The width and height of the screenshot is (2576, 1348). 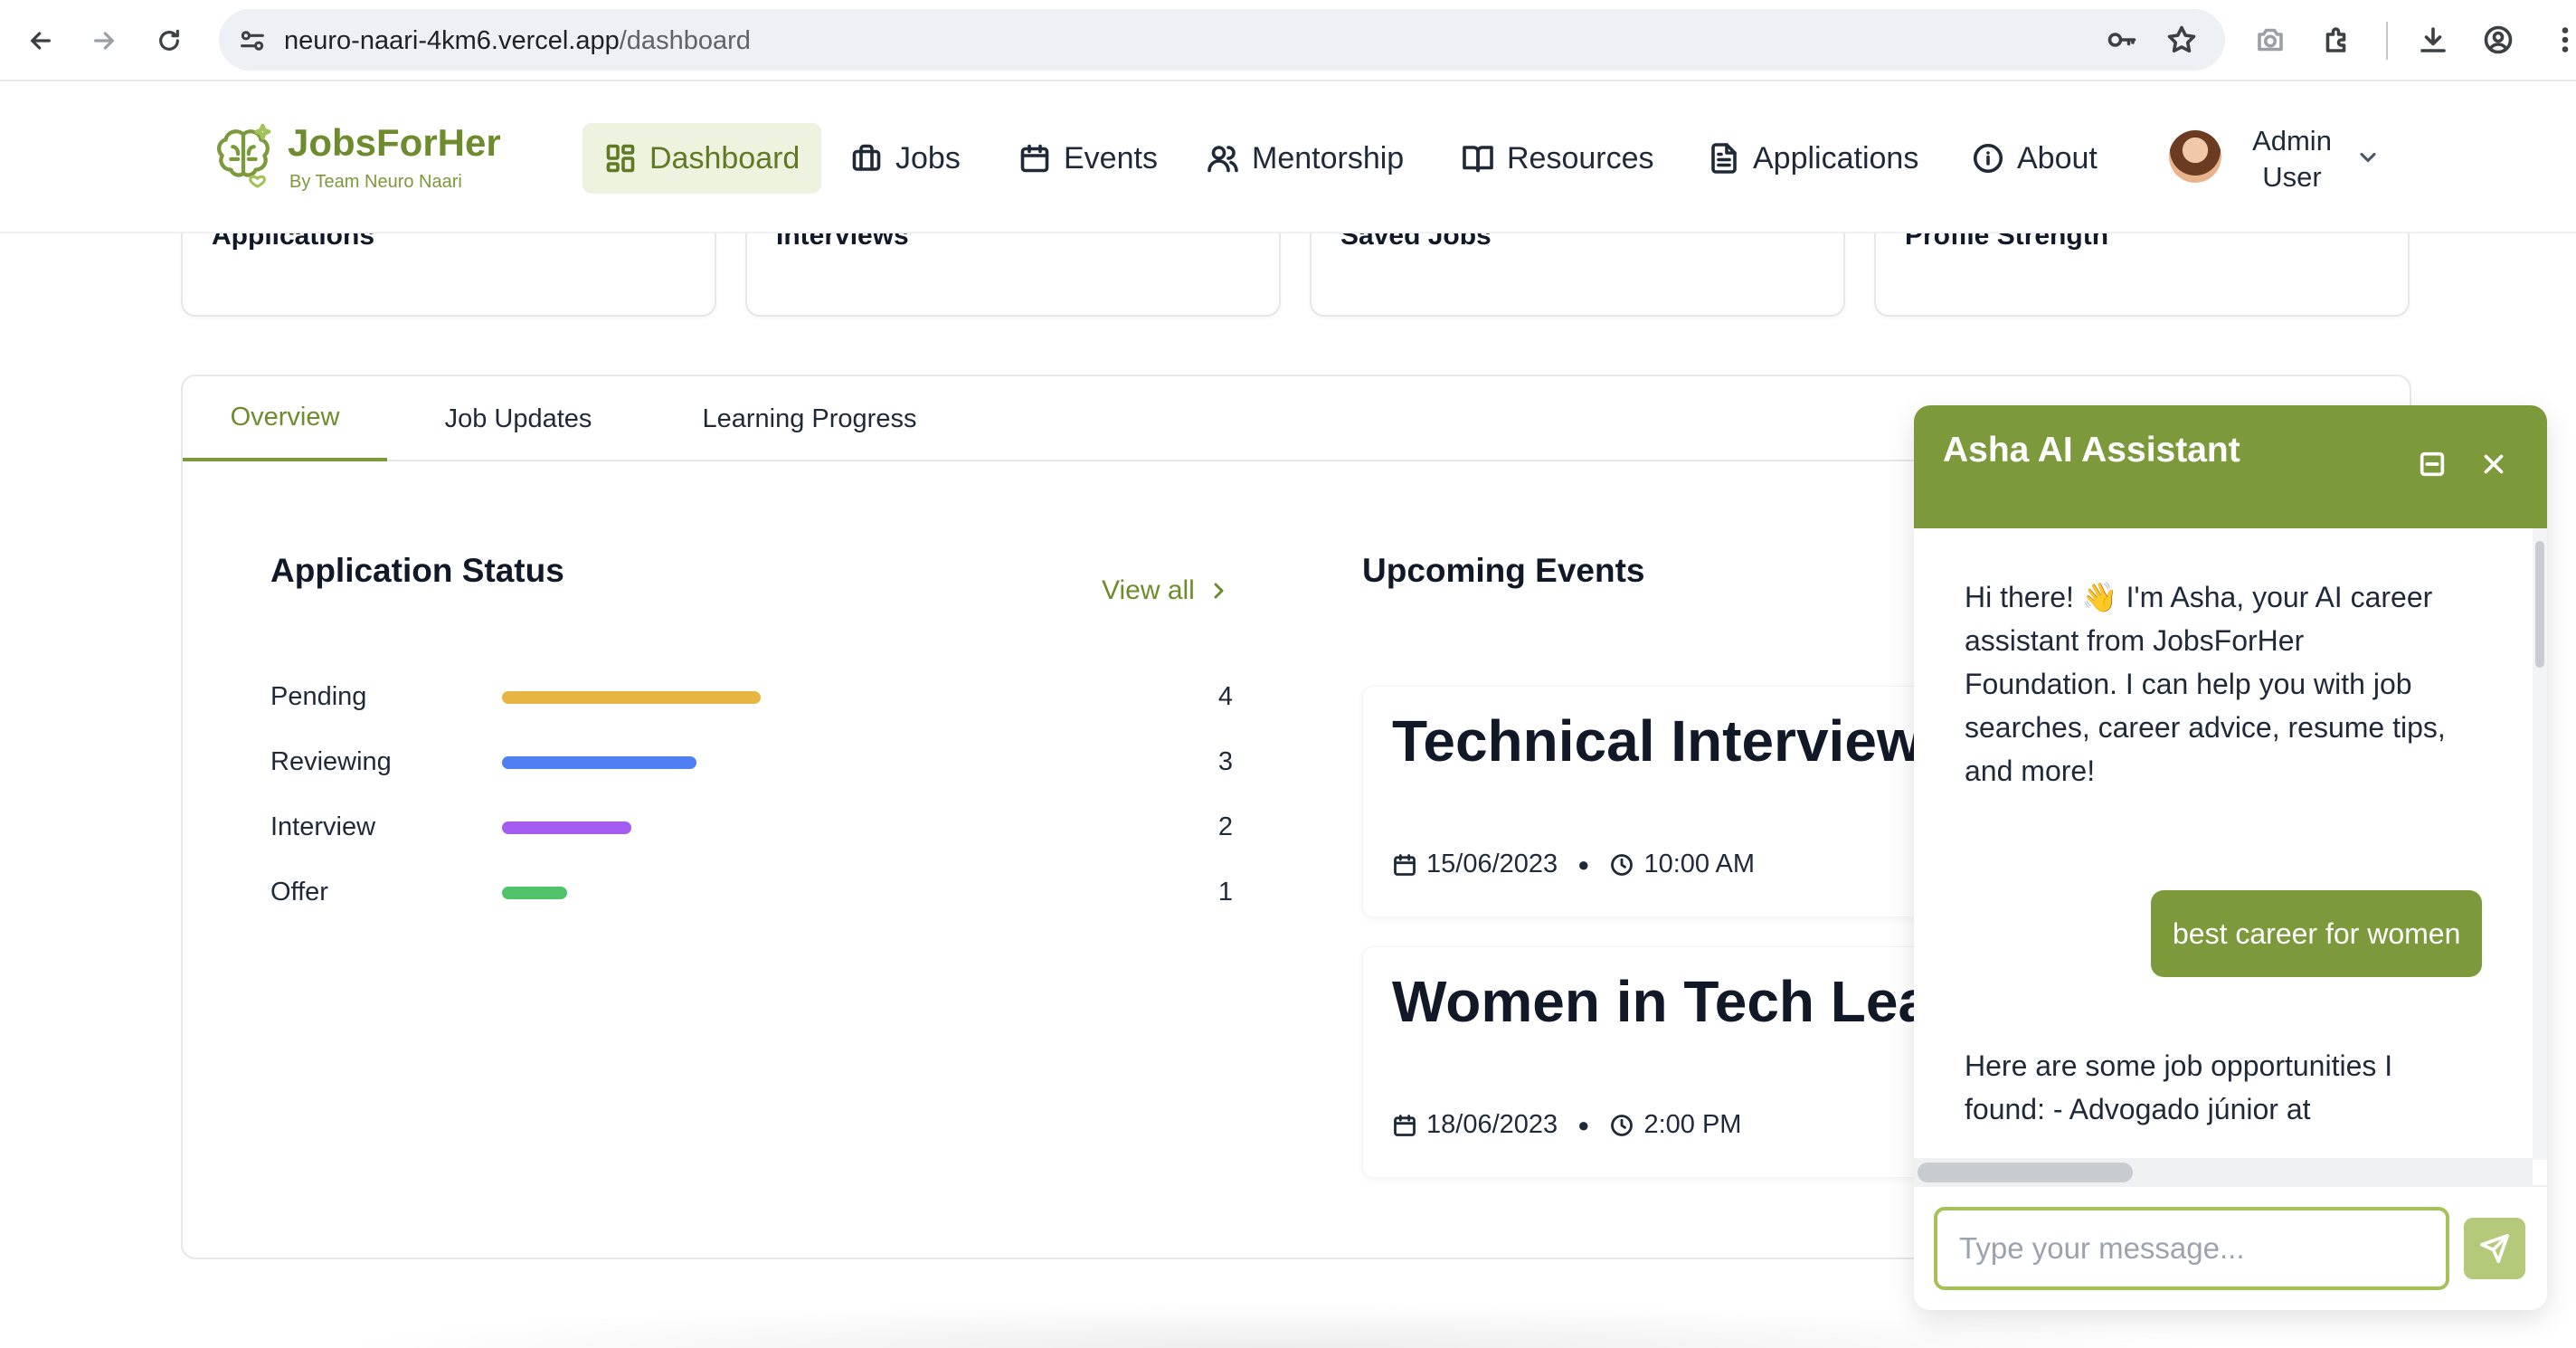 What do you see at coordinates (2292, 141) in the screenshot?
I see `user-name-first: Admin` at bounding box center [2292, 141].